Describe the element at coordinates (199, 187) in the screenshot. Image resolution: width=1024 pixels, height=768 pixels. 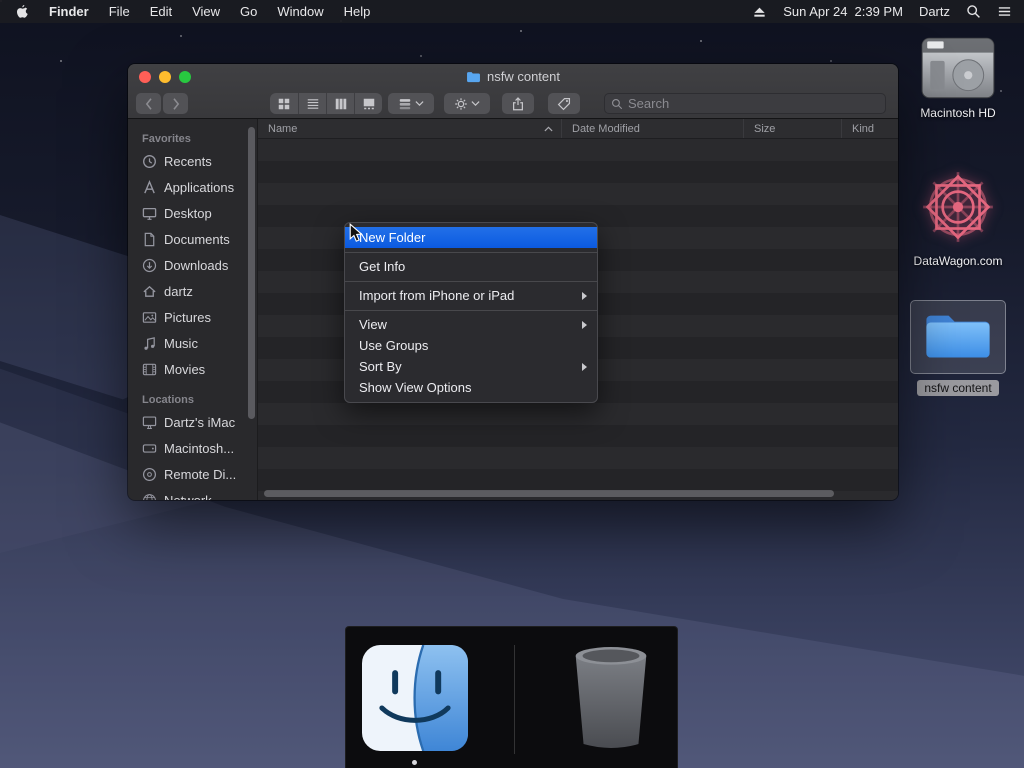
I see `sidebar-item-label: Applications` at that location.